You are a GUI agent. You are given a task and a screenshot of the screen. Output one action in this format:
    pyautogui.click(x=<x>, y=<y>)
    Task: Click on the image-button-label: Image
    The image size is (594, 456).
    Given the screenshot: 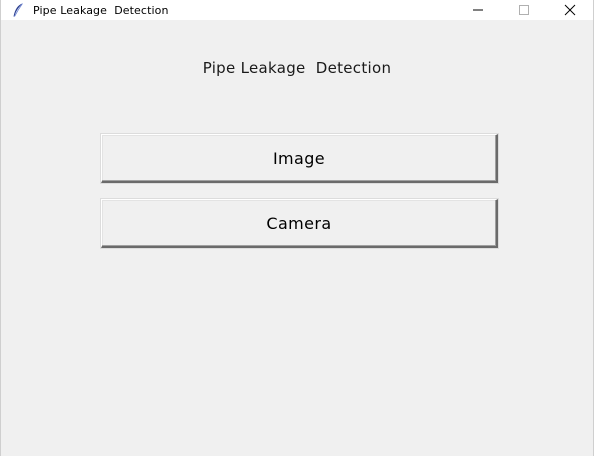 What is the action you would take?
    pyautogui.click(x=299, y=158)
    